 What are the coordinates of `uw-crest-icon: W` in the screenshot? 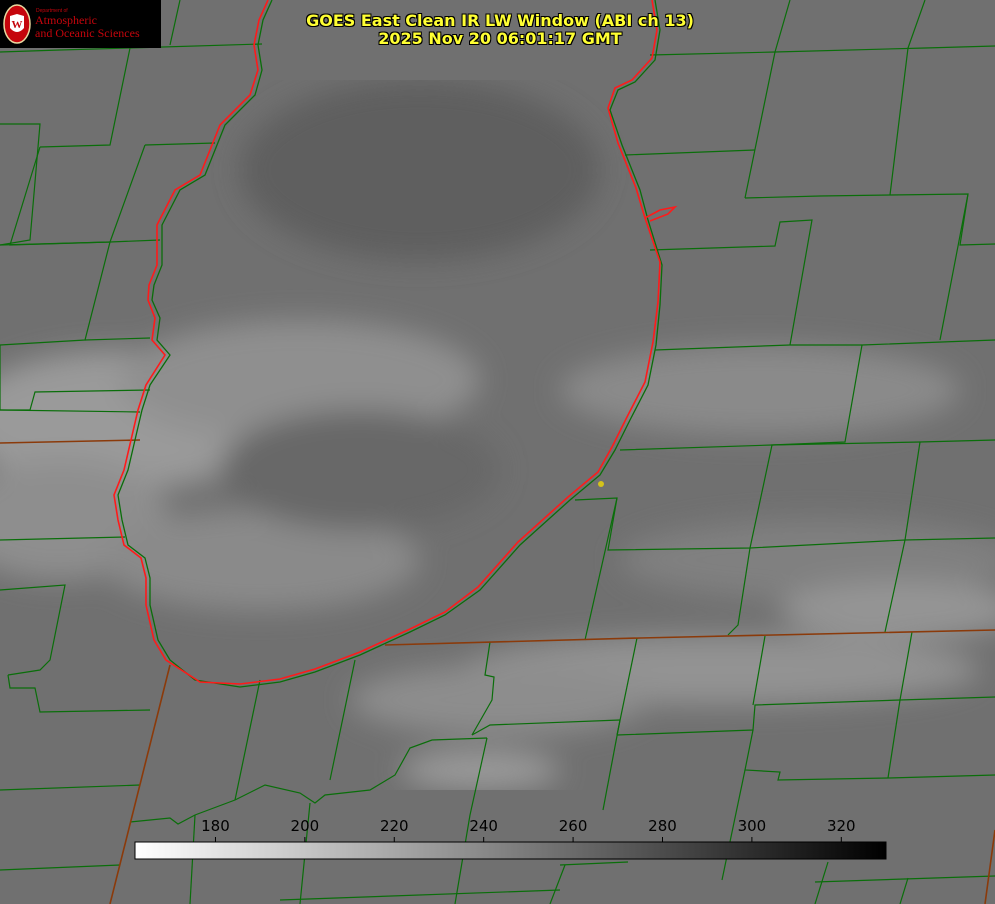 It's located at (17, 24).